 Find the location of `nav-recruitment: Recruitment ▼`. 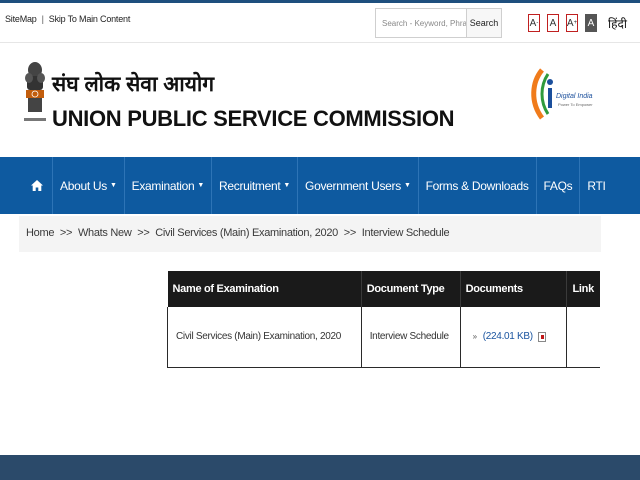

nav-recruitment: Recruitment ▼ is located at coordinates (255, 185).